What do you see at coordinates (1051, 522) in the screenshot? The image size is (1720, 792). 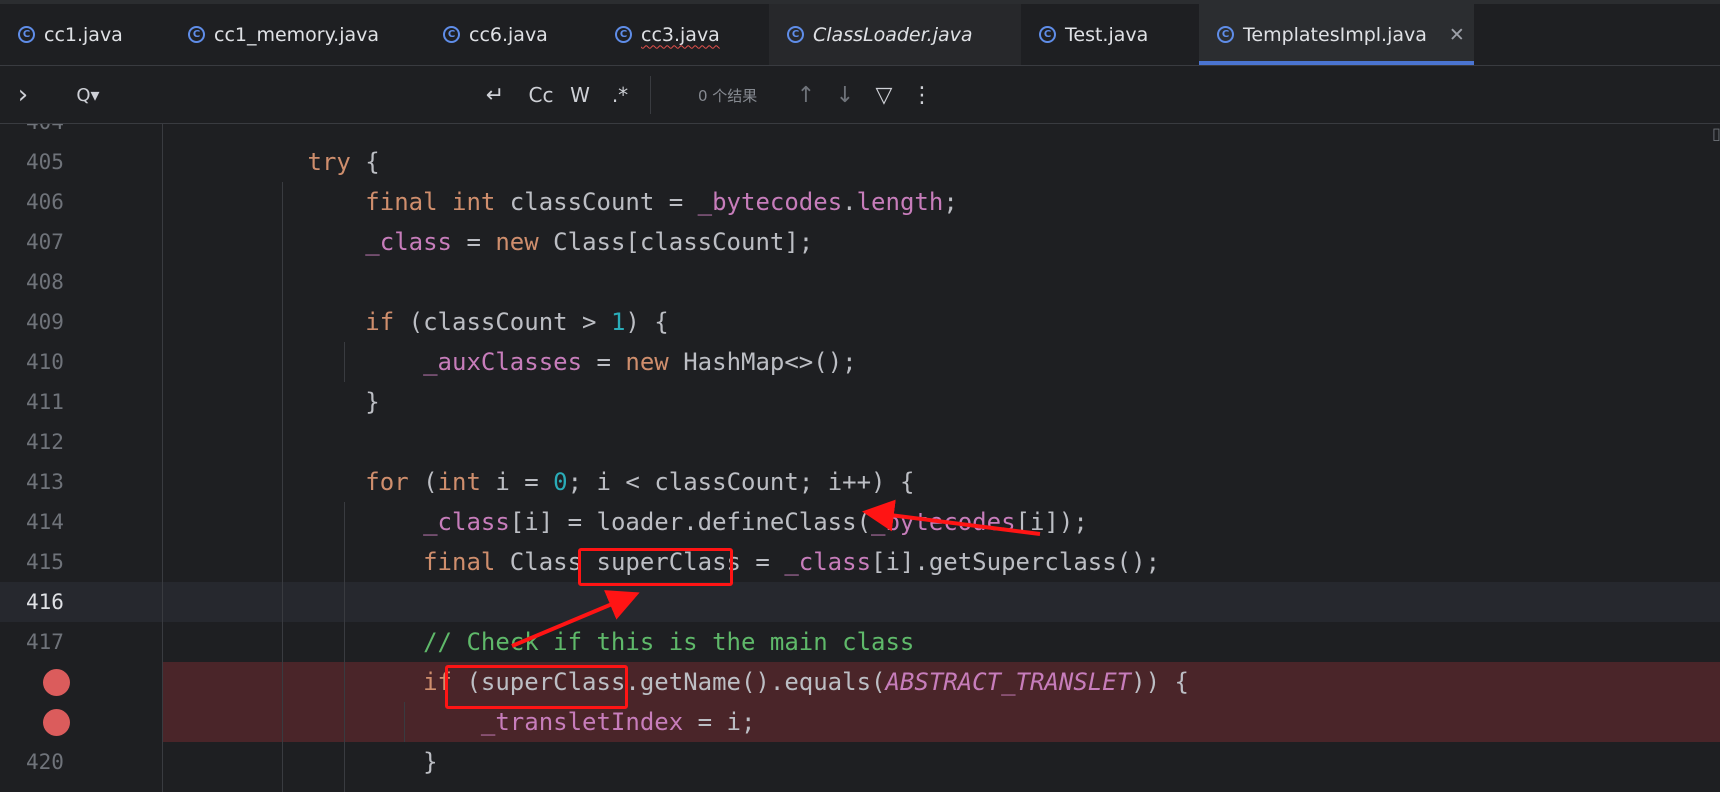 I see `code-token: [i]);` at bounding box center [1051, 522].